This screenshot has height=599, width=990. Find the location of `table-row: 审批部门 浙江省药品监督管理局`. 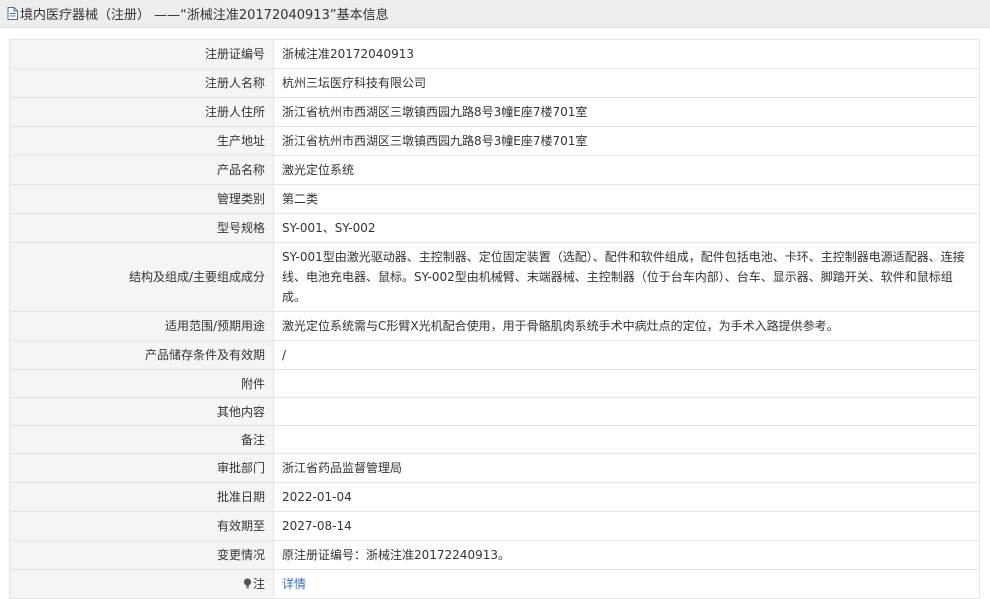

table-row: 审批部门 浙江省药品监督管理局 is located at coordinates (494, 468).